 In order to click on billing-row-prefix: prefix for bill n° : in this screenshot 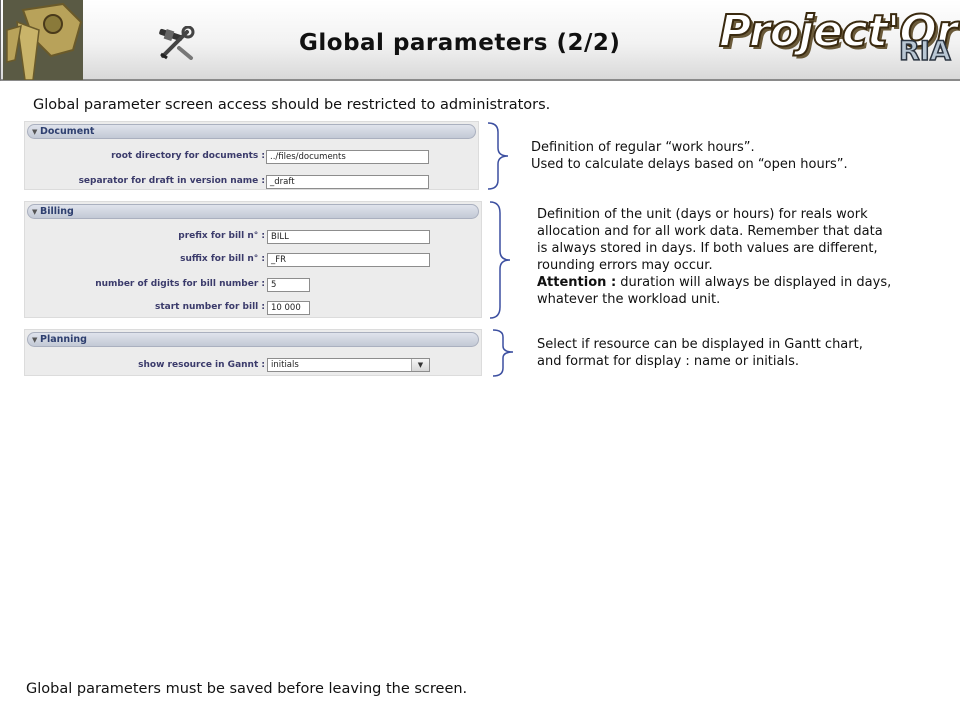, I will do `click(145, 237)`.